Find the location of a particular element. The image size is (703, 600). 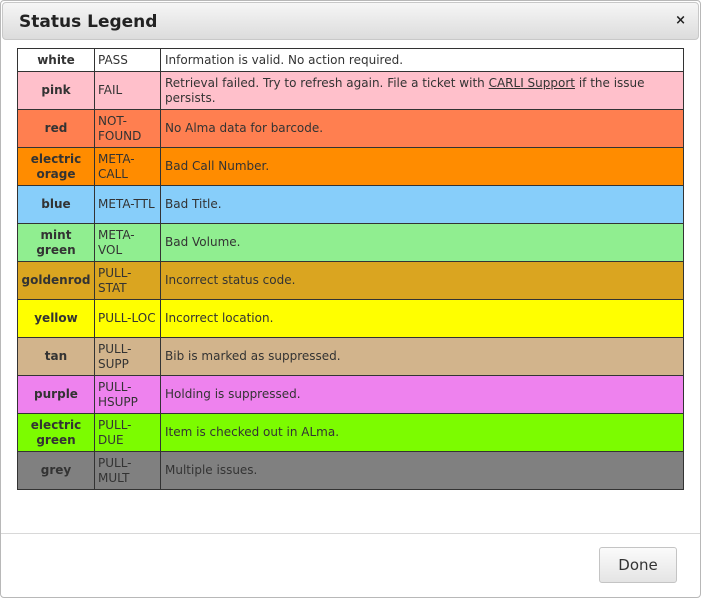

status-description: Bib is marked as suppressed. is located at coordinates (422, 356).